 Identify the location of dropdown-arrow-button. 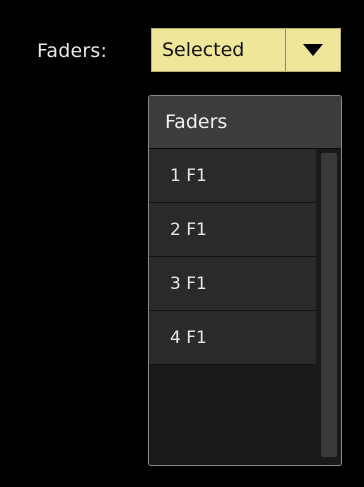
(313, 50).